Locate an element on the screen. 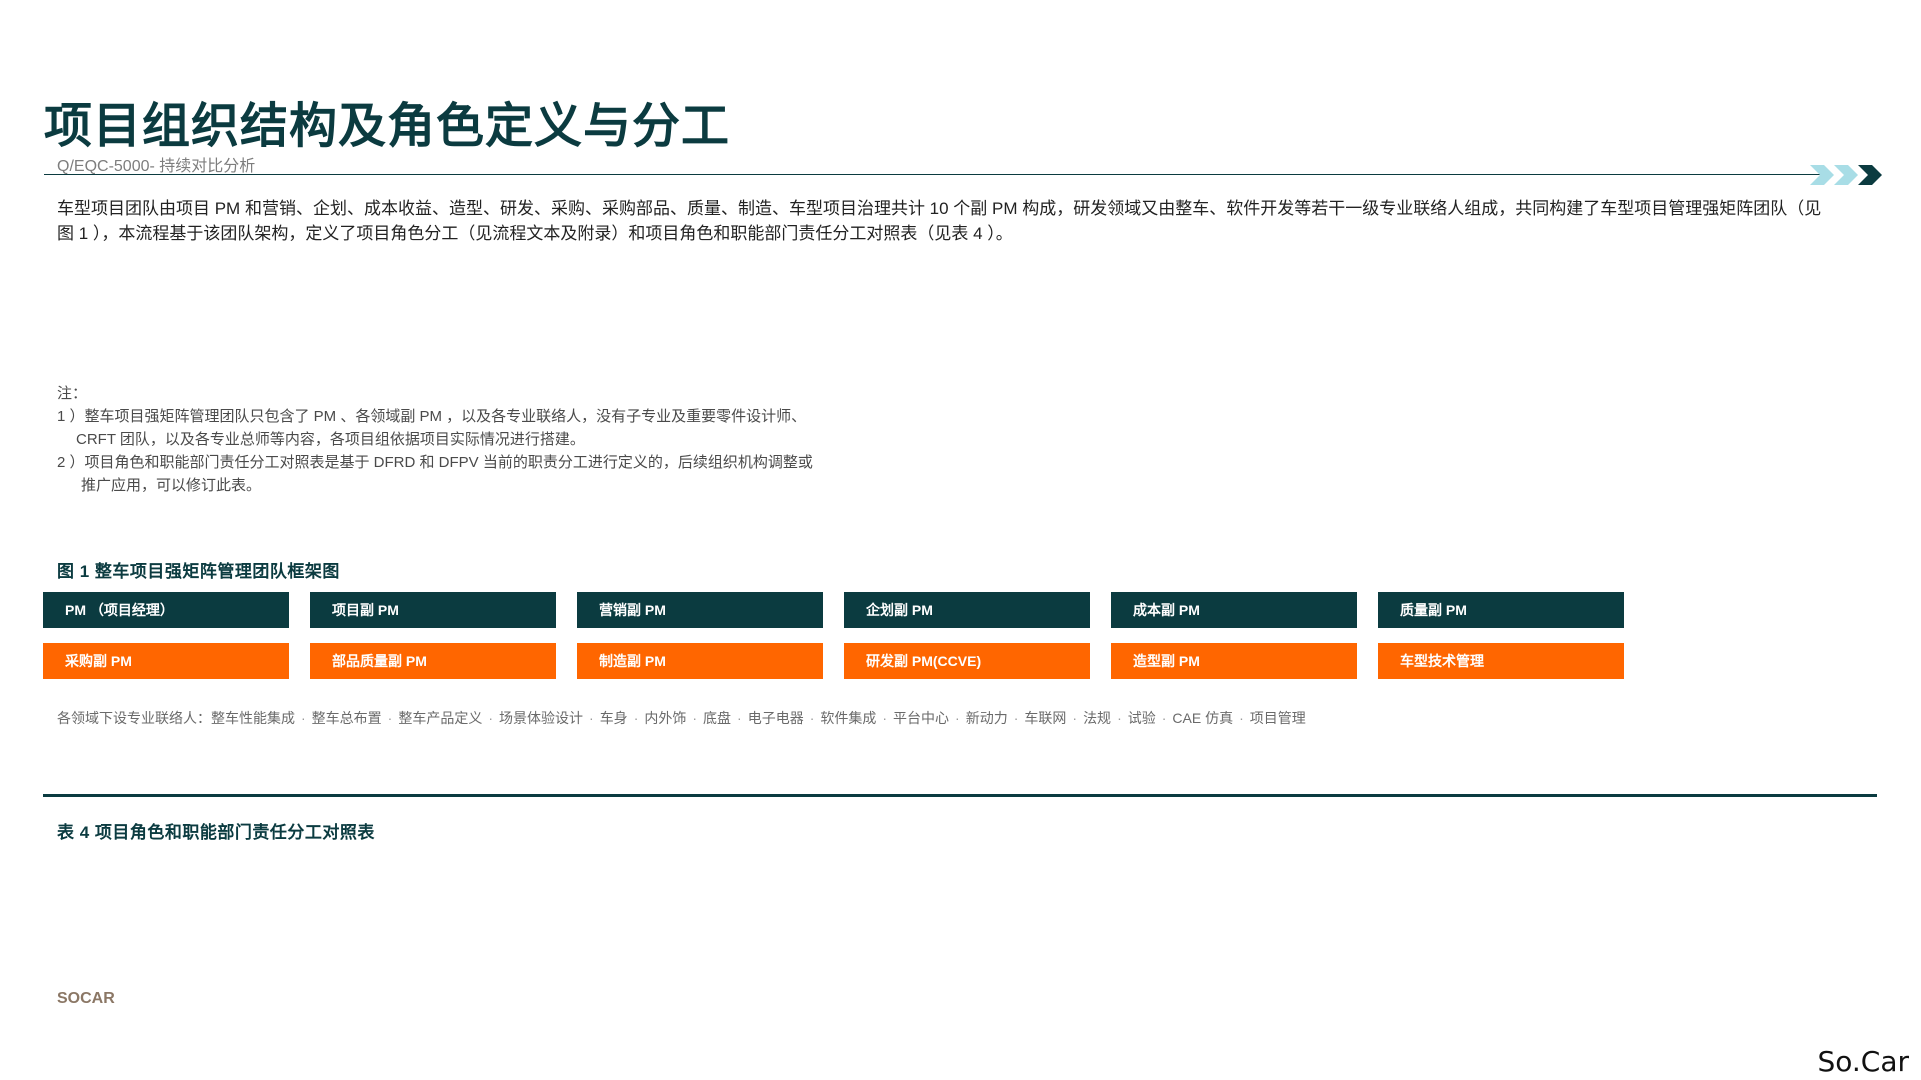 The image size is (1921, 1080). contacts-prefix: 各领域下设专业联络人： is located at coordinates (134, 718).